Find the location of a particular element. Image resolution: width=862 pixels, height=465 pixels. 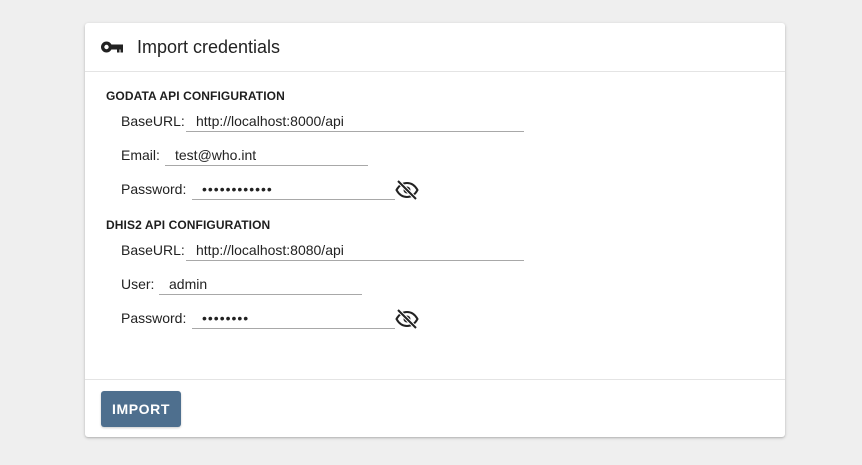

godata-password-input is located at coordinates (293, 189).